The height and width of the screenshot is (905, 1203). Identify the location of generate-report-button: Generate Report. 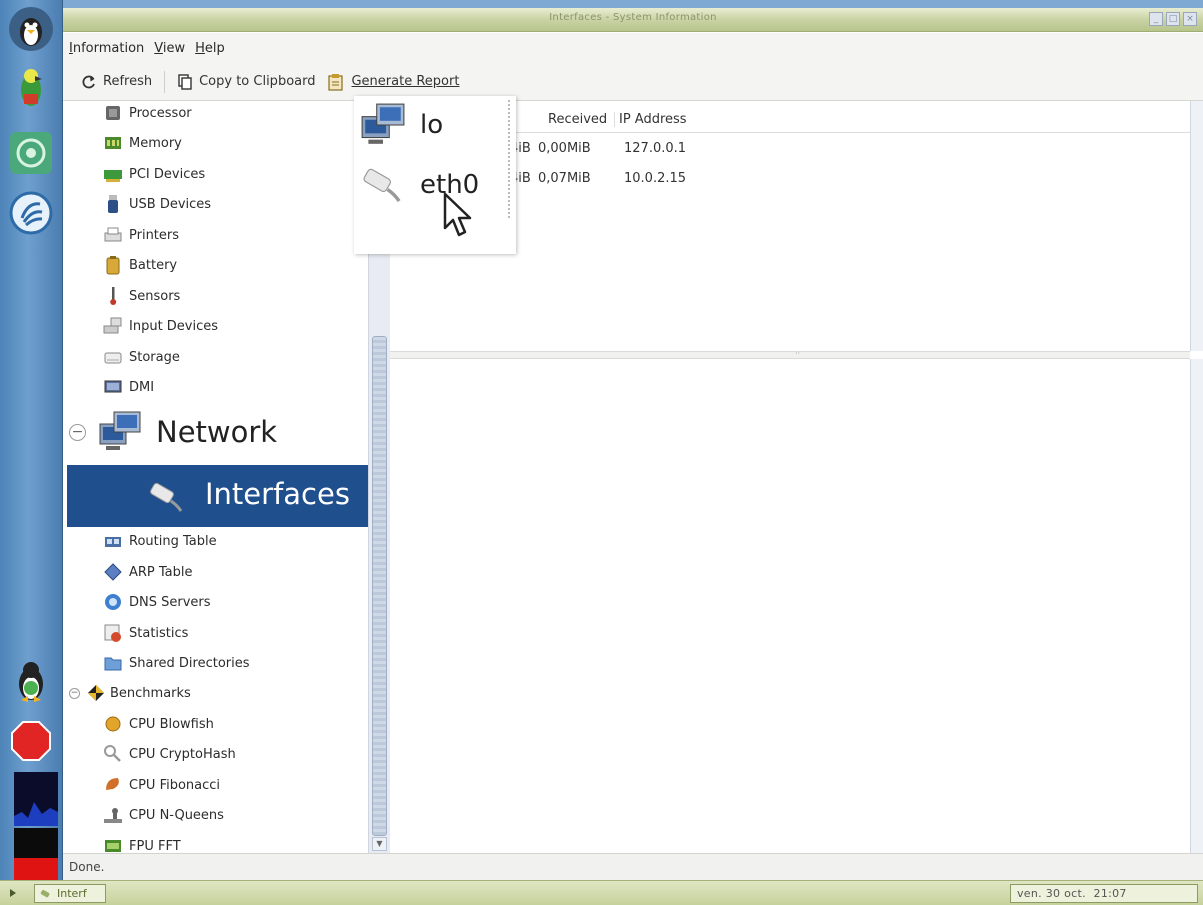
(393, 82).